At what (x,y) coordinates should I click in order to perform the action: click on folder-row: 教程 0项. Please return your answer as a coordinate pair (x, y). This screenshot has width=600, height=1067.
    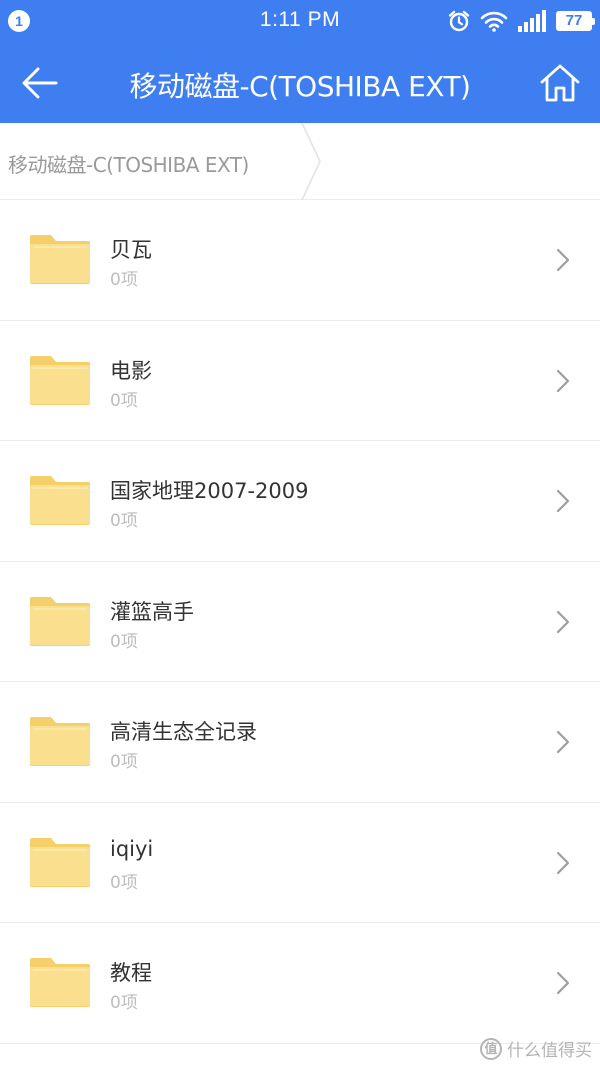
    Looking at the image, I should click on (300, 983).